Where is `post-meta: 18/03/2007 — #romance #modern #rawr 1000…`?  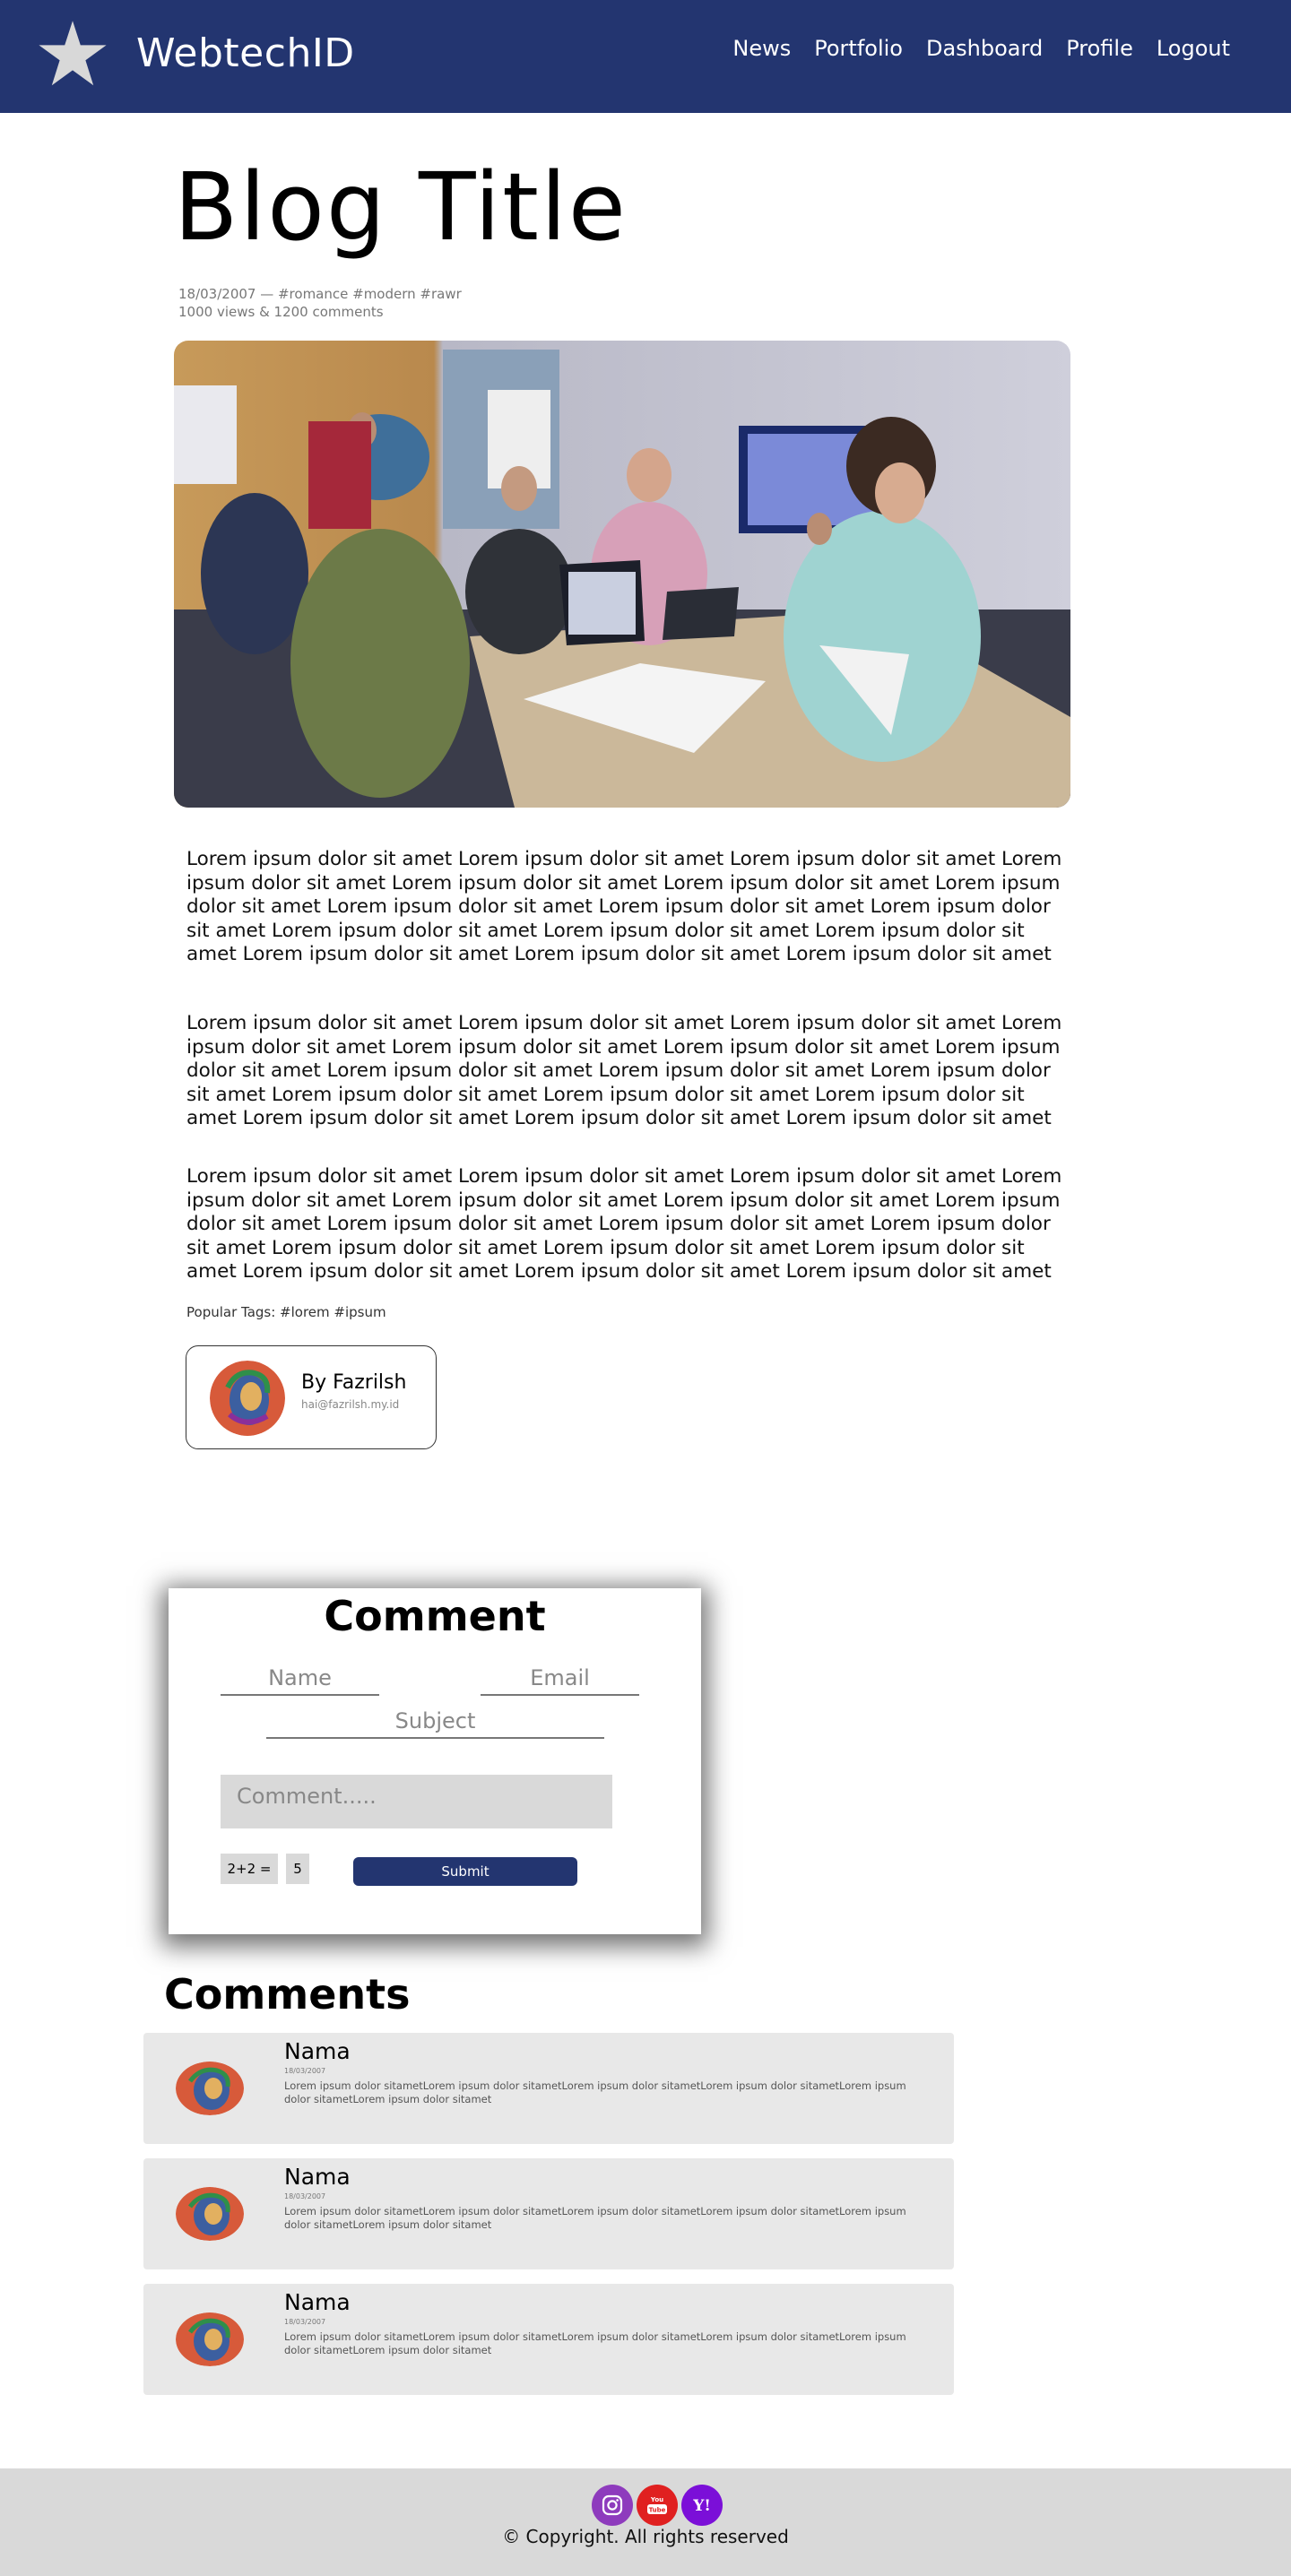
post-meta: 18/03/2007 — #romance #modern #rawr 1000… is located at coordinates (320, 303).